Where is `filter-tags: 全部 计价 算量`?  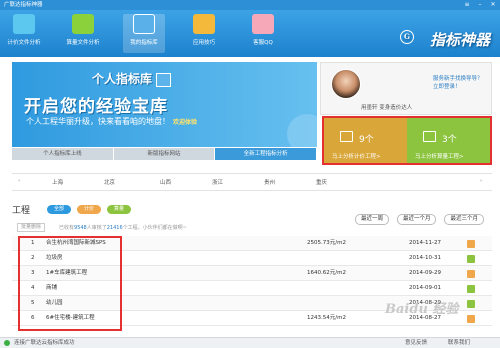
filter-tags: 全部 计价 算量 is located at coordinates (89, 209).